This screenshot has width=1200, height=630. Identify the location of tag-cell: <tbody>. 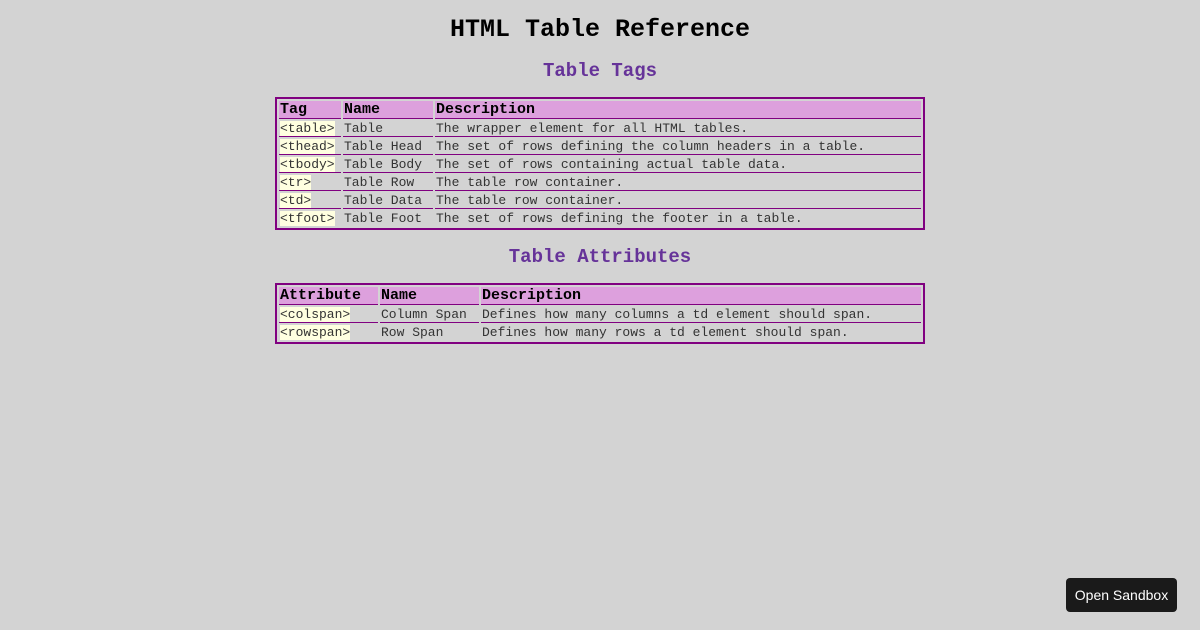
(310, 165).